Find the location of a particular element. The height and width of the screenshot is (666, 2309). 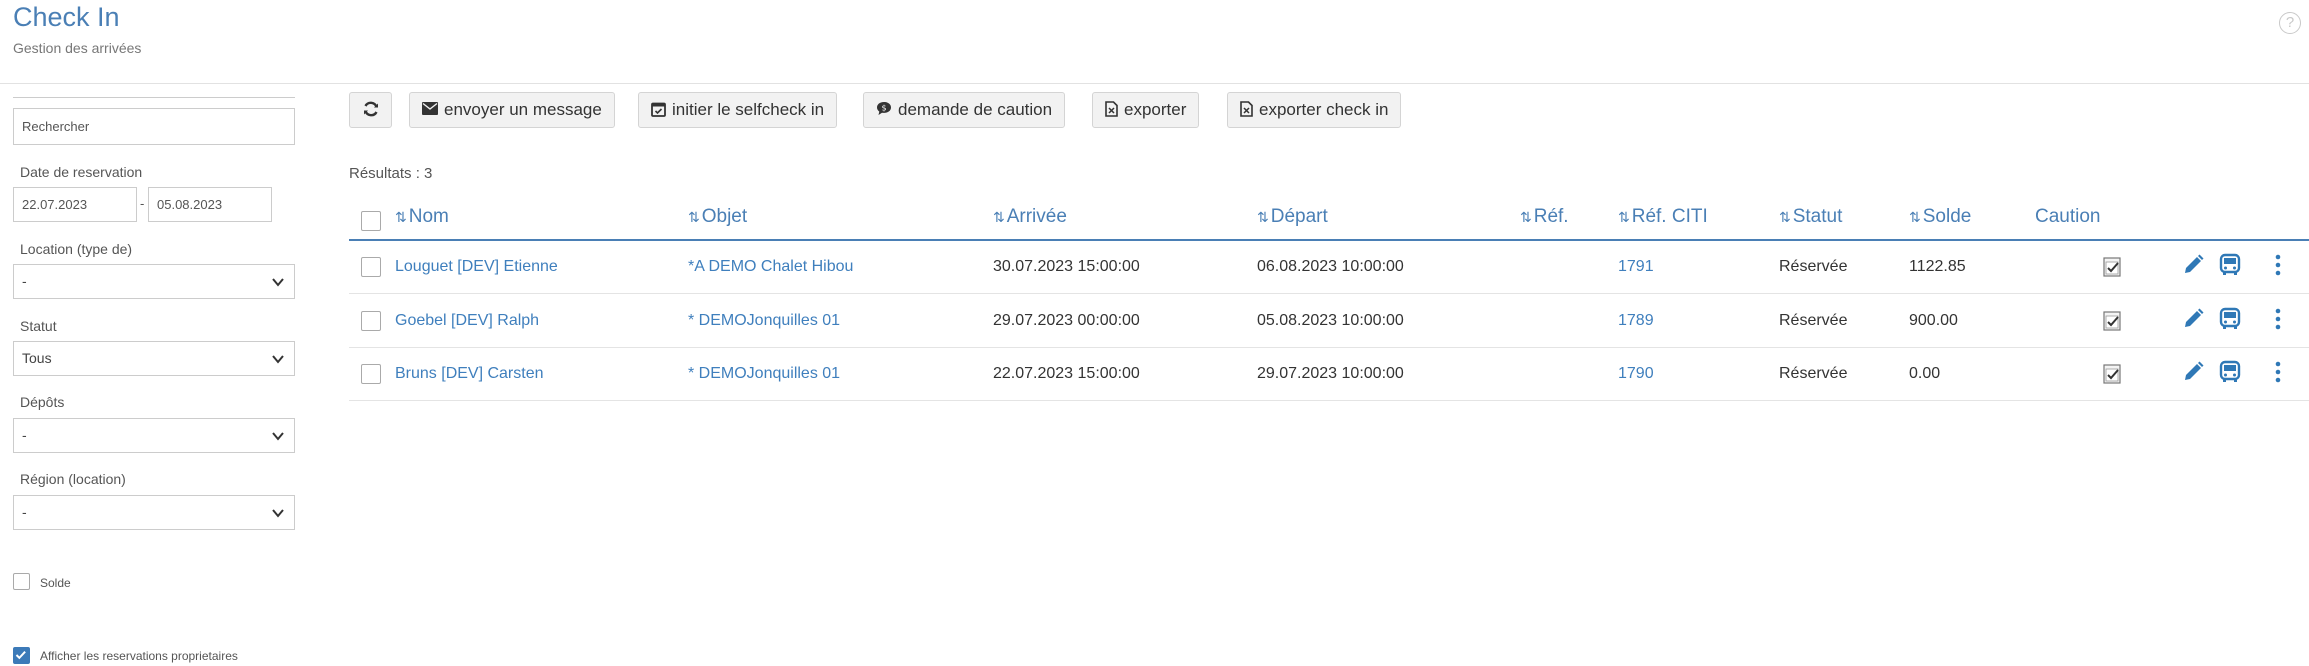

column-header-arrivee: ⇅ Arrivée is located at coordinates (1030, 217).